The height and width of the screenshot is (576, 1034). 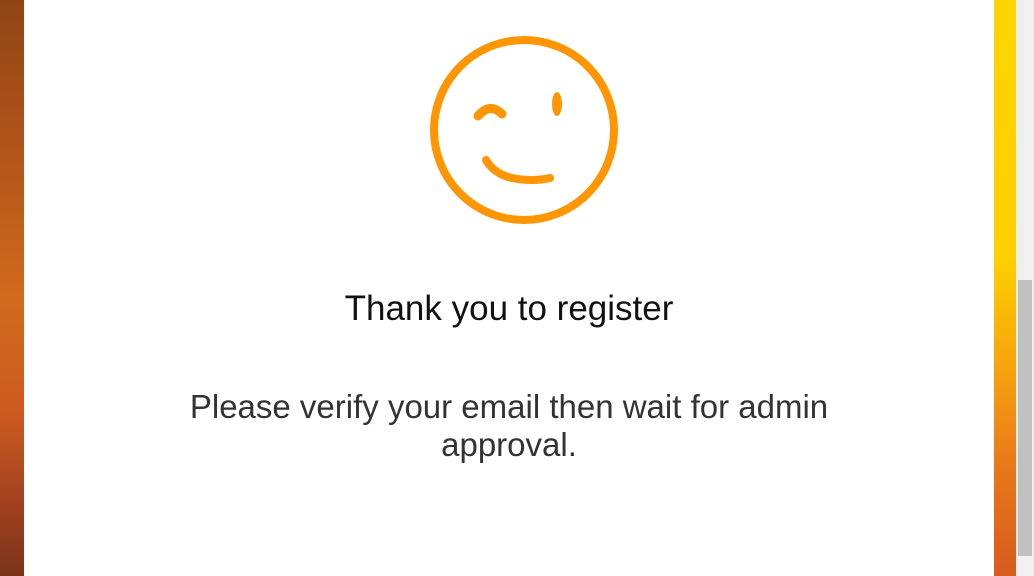 I want to click on wink-smiley-icon, so click(x=524, y=130).